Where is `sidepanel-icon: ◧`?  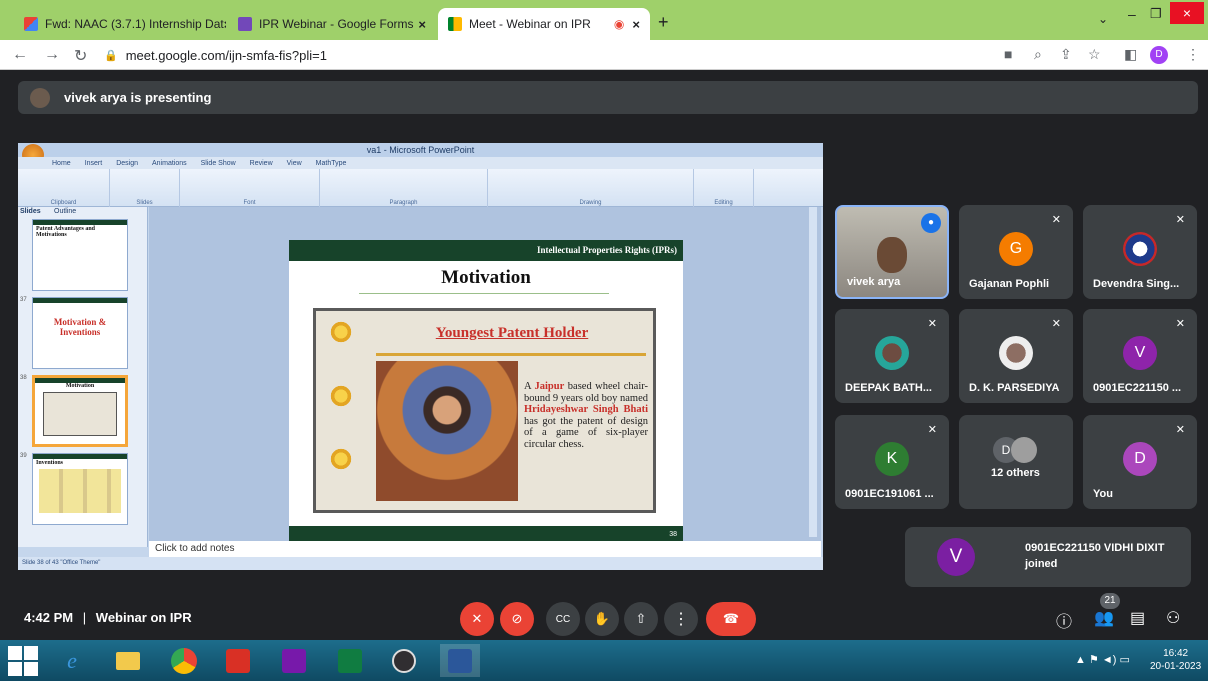 sidepanel-icon: ◧ is located at coordinates (1130, 54).